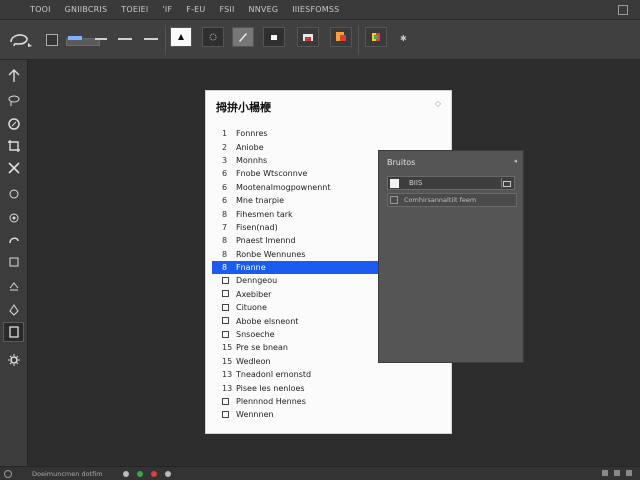 Image resolution: width=640 pixels, height=480 pixels. I want to click on item-label: Ronbe Wennunes, so click(271, 254).